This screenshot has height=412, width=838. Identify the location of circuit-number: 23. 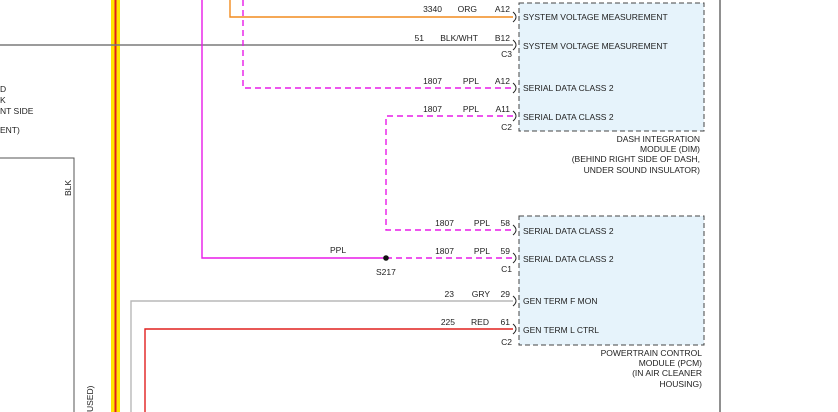
(450, 294).